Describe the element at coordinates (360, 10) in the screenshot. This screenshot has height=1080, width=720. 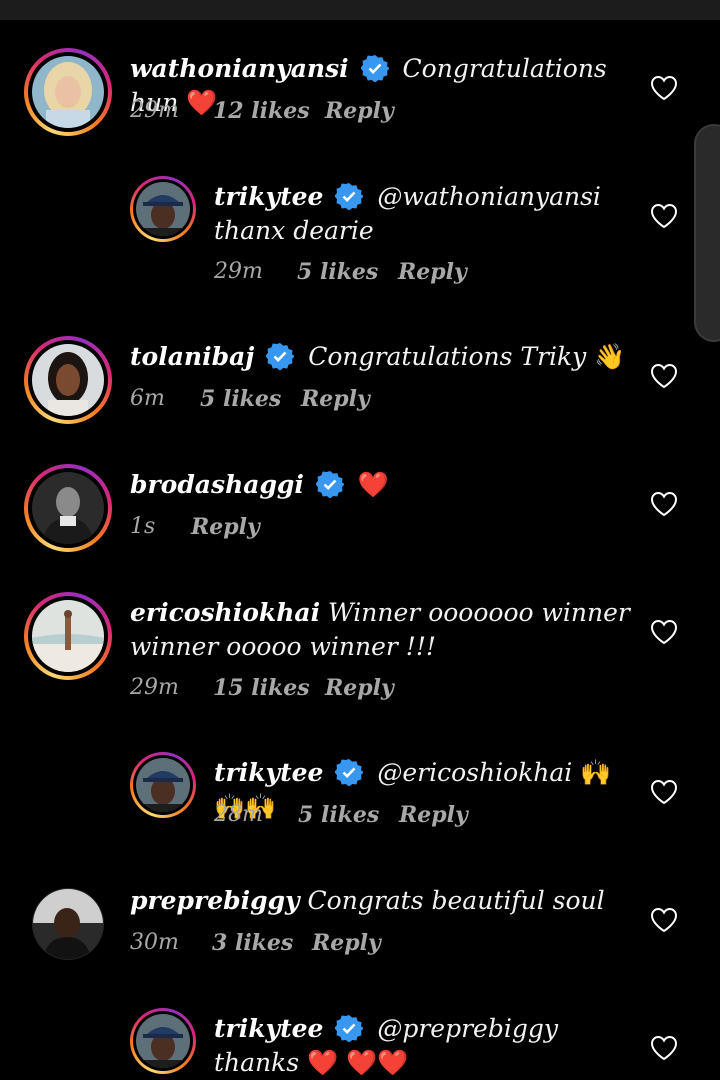
I see `status-bar` at that location.